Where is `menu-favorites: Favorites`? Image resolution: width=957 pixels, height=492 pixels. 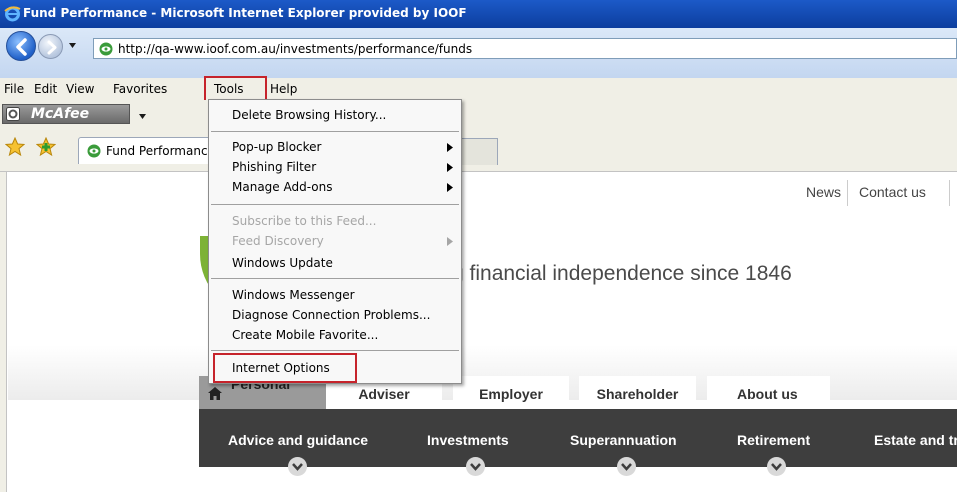
menu-favorites: Favorites is located at coordinates (140, 89).